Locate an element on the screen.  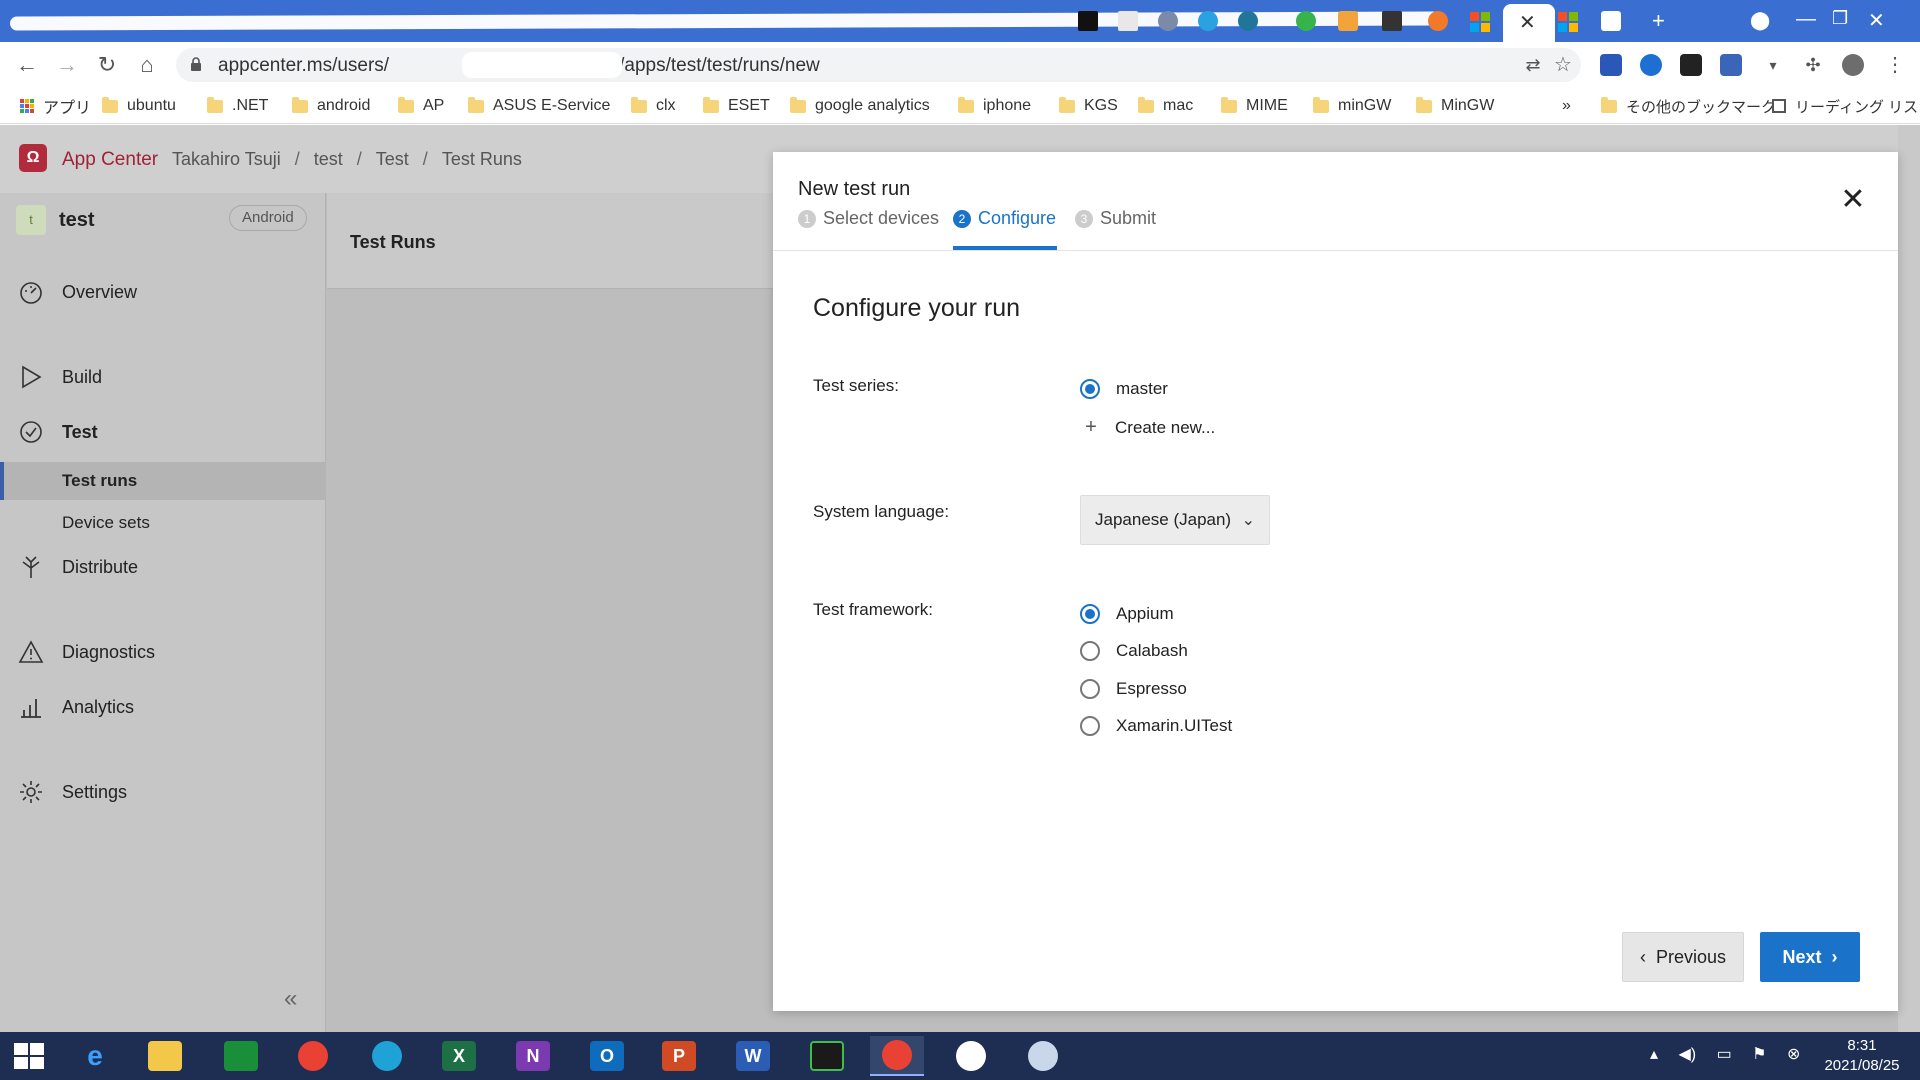
sidebar-item-overview: Overview is located at coordinates (163, 292).